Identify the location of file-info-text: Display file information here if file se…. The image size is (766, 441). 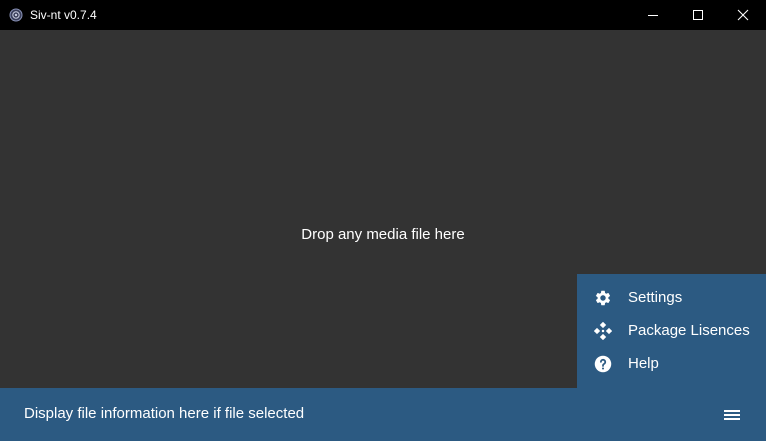
(164, 413).